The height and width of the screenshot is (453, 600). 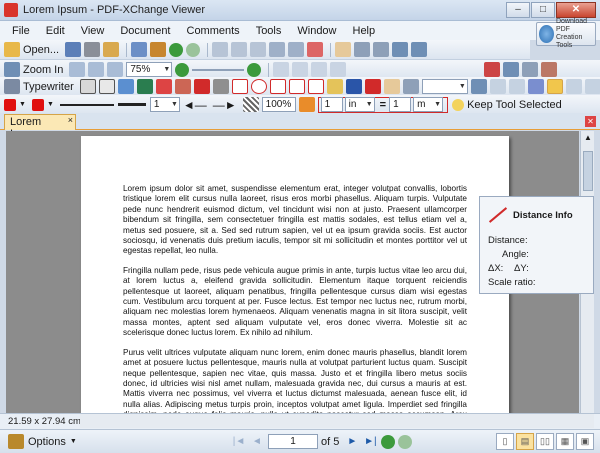 I want to click on typewriter-button: Typewriter, so click(x=48, y=87).